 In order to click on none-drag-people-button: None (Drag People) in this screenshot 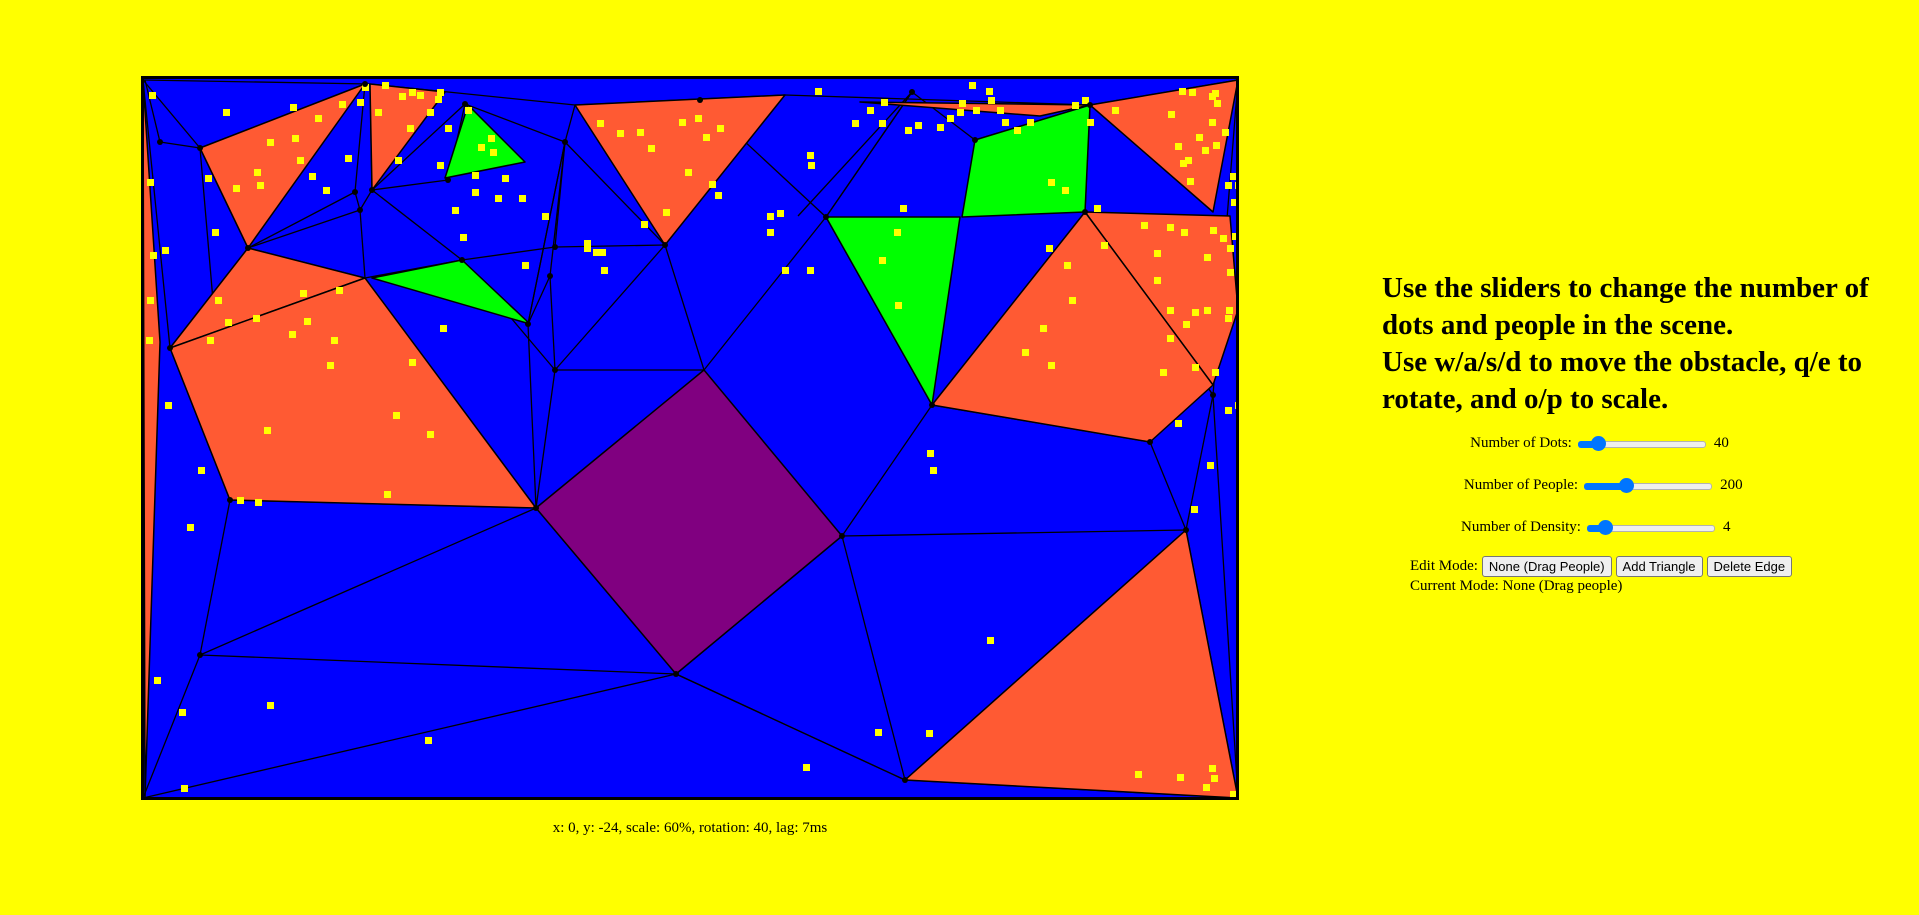, I will do `click(1546, 566)`.